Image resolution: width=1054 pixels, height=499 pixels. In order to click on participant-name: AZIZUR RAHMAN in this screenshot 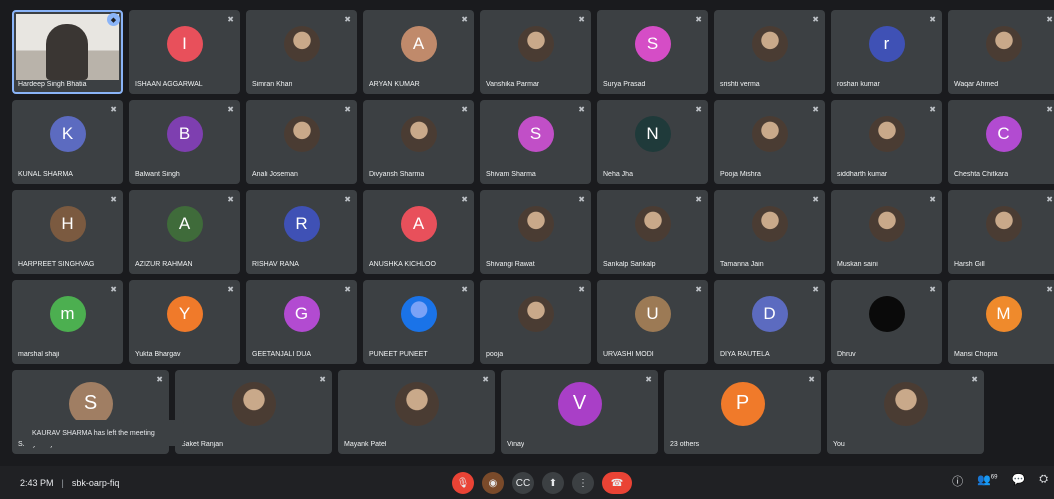, I will do `click(164, 264)`.